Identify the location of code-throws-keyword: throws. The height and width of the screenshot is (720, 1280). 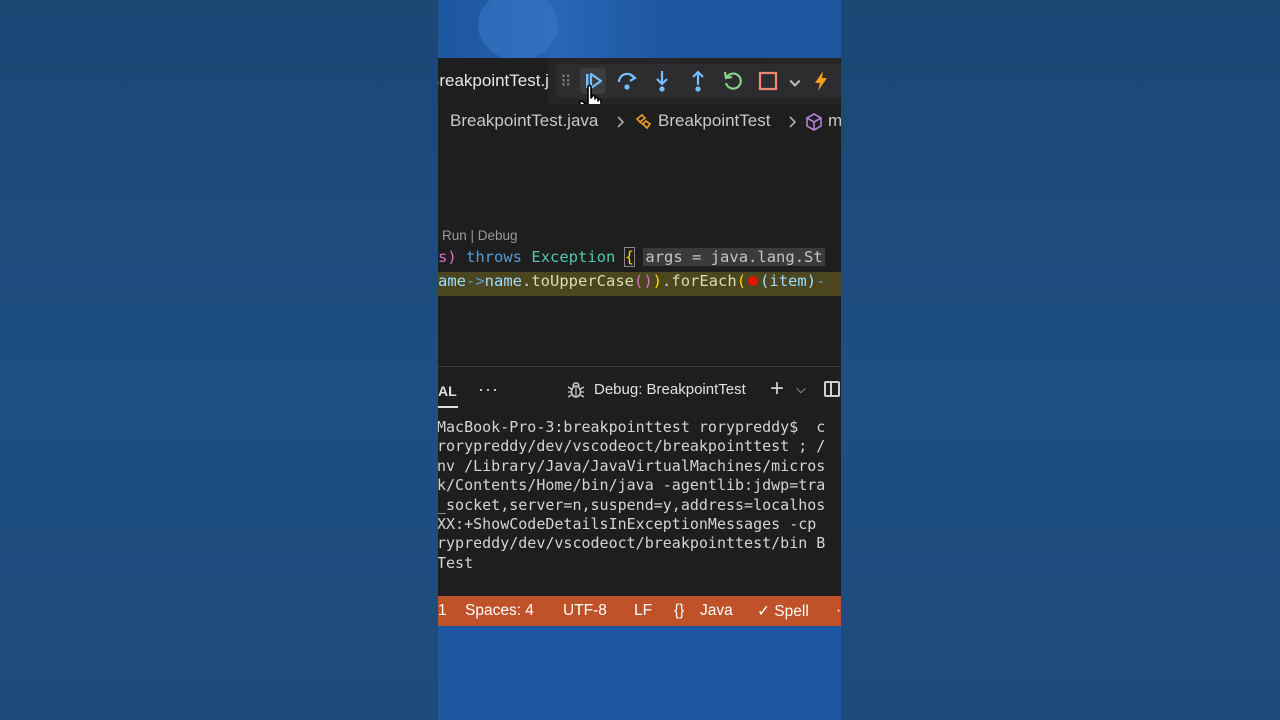
(494, 257).